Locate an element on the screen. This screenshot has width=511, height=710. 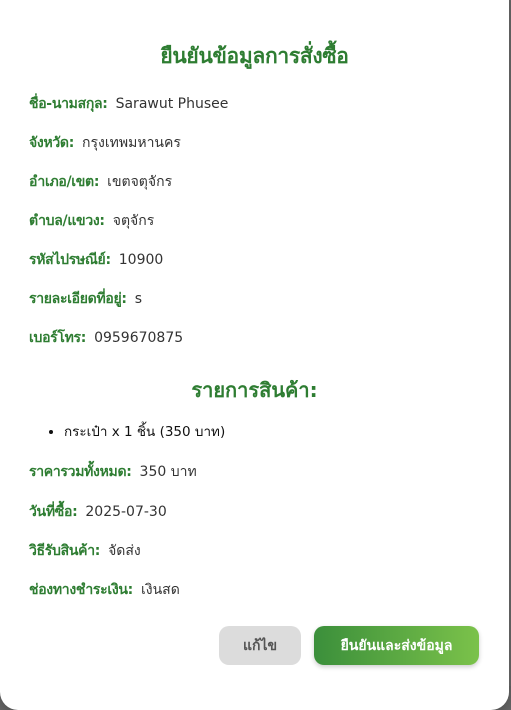
items-heading: รายการสินค้า: is located at coordinates (254, 390).